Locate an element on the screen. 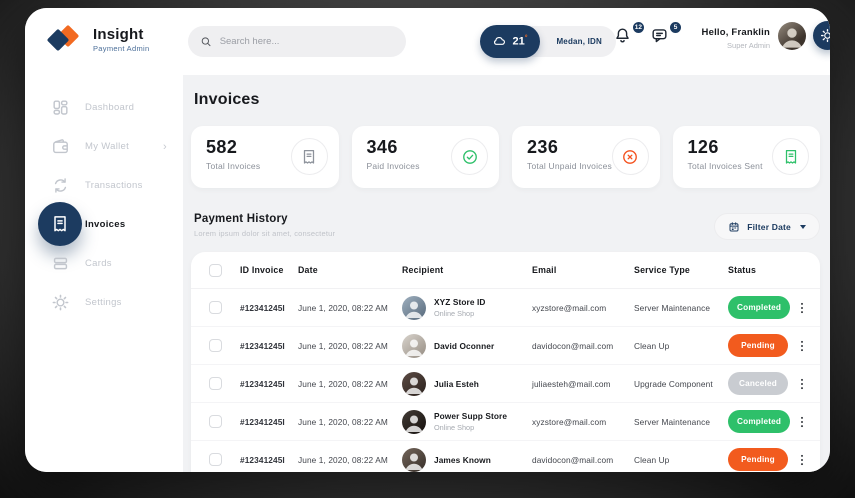 The height and width of the screenshot is (498, 855). cloud-icon is located at coordinates (500, 41).